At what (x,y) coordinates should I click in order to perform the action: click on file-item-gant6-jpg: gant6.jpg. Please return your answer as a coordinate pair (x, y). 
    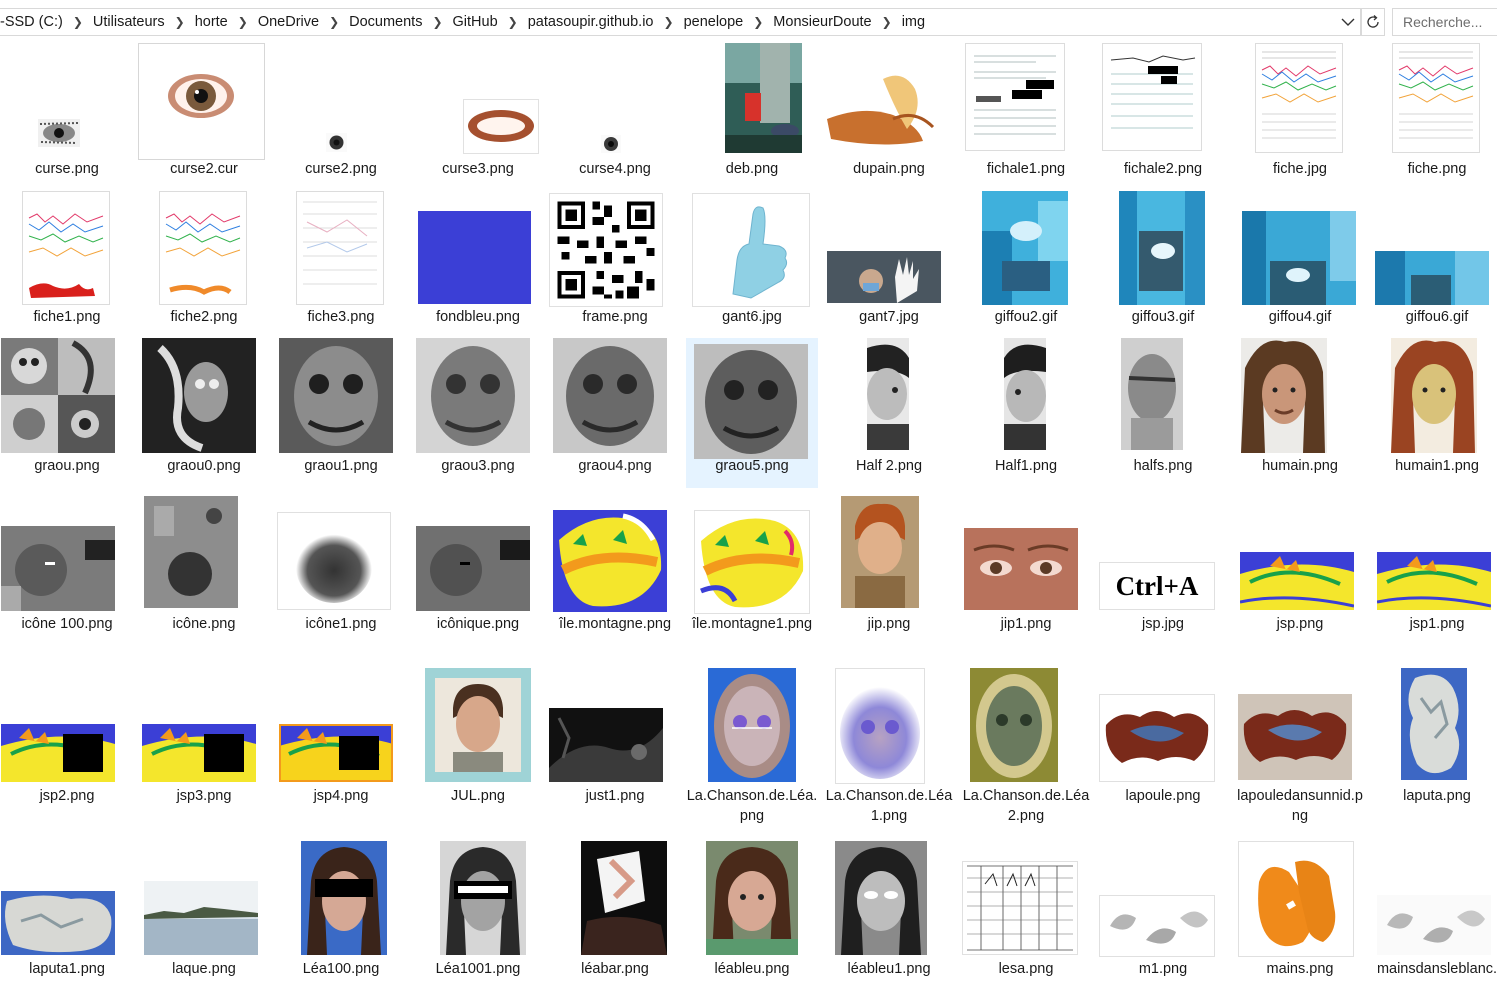
    Looking at the image, I should click on (752, 266).